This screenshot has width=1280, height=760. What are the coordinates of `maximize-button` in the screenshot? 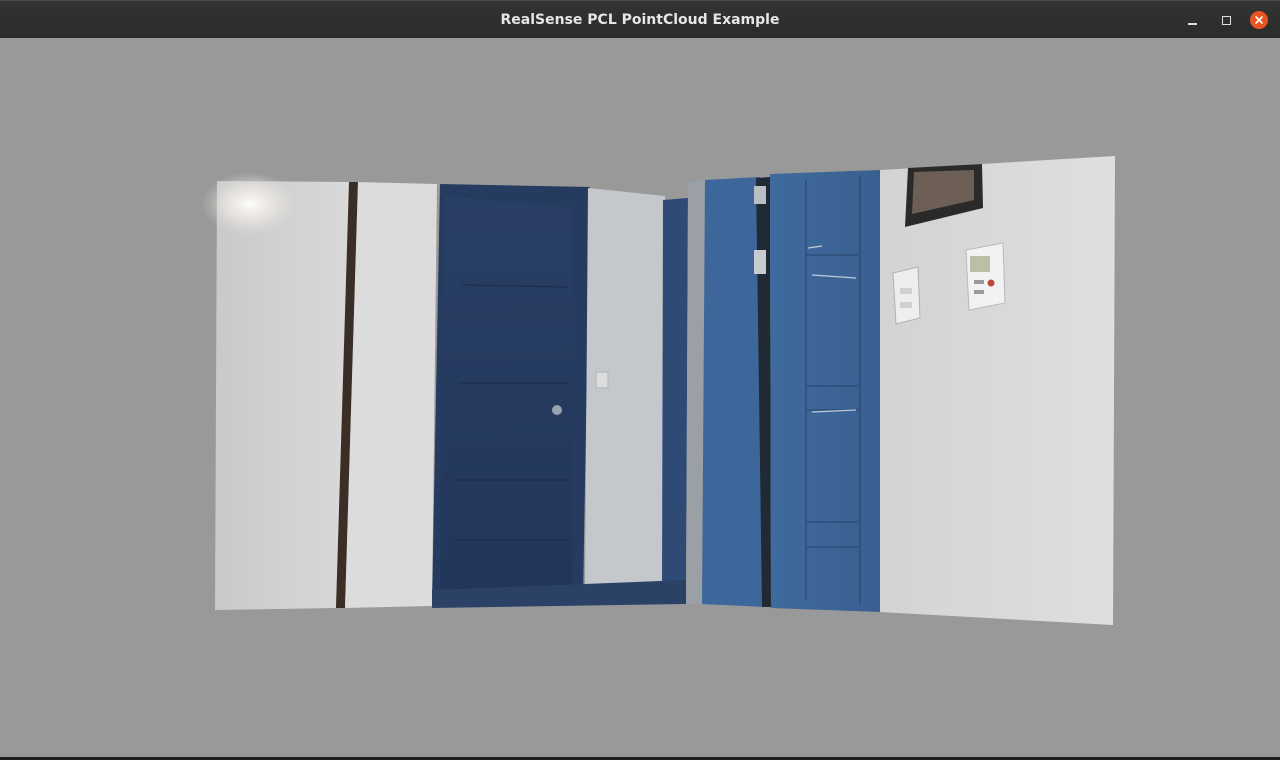 It's located at (1226, 20).